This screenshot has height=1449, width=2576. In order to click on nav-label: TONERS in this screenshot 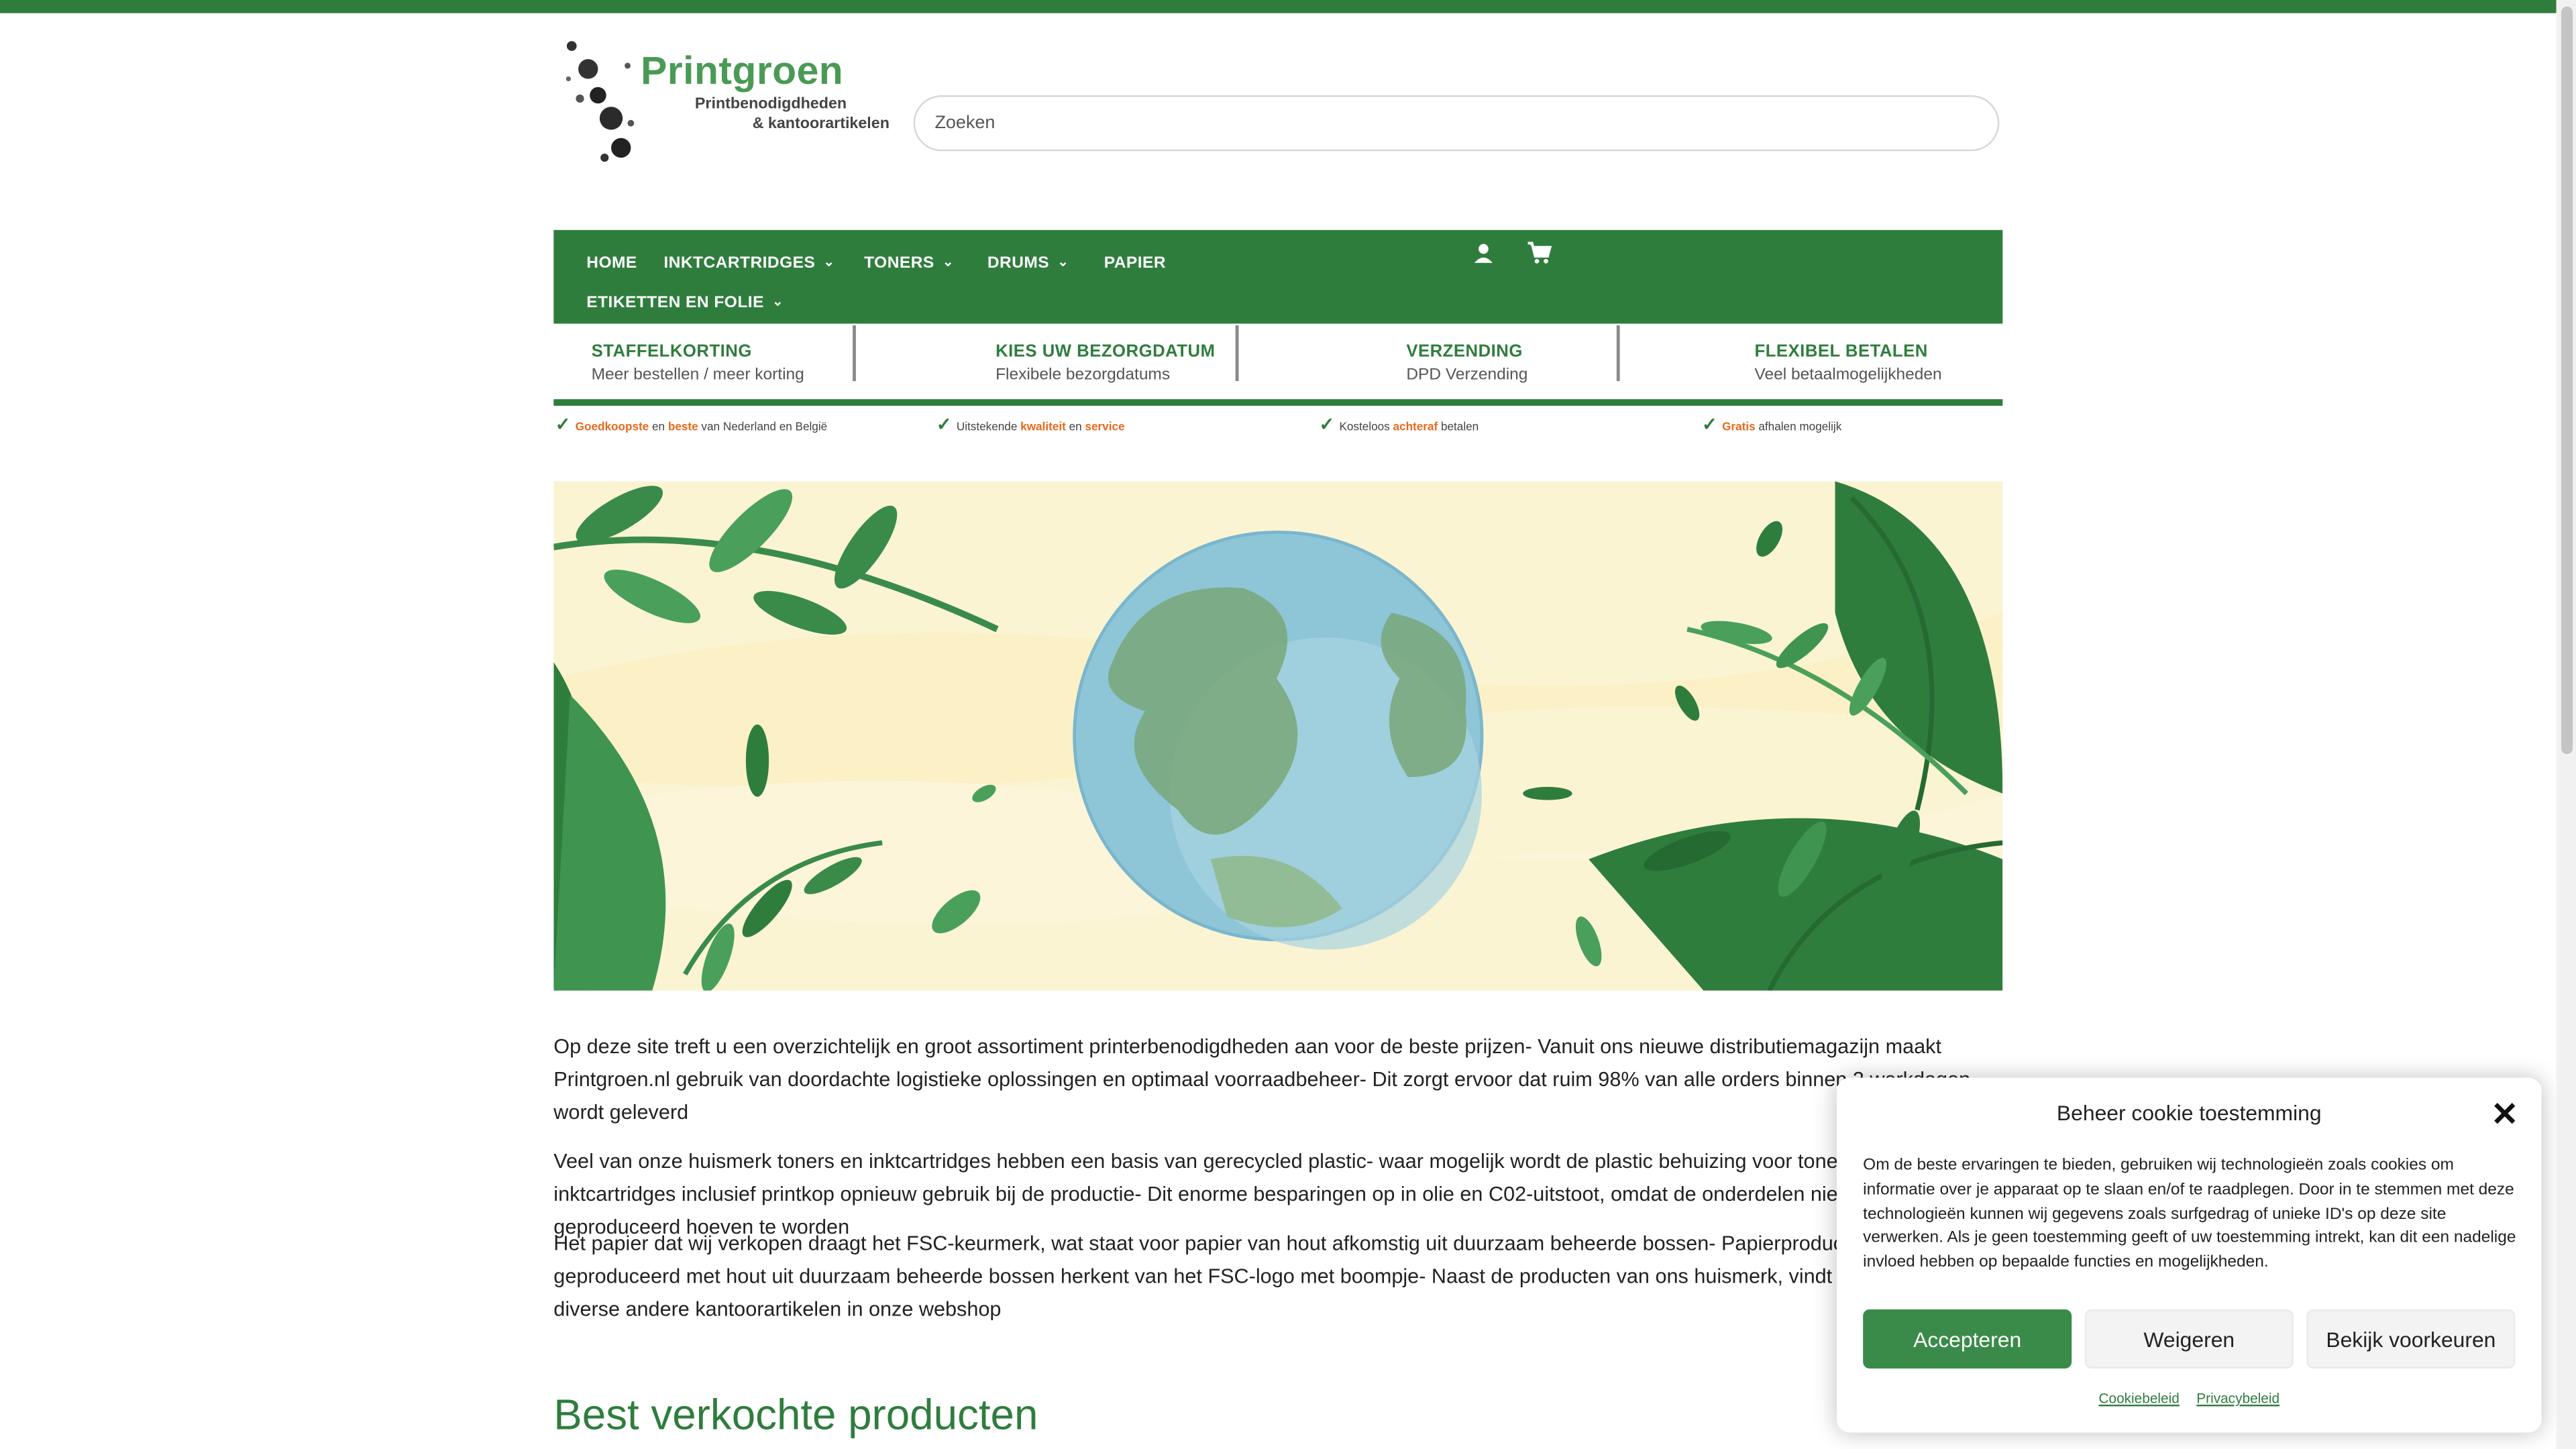, I will do `click(899, 263)`.